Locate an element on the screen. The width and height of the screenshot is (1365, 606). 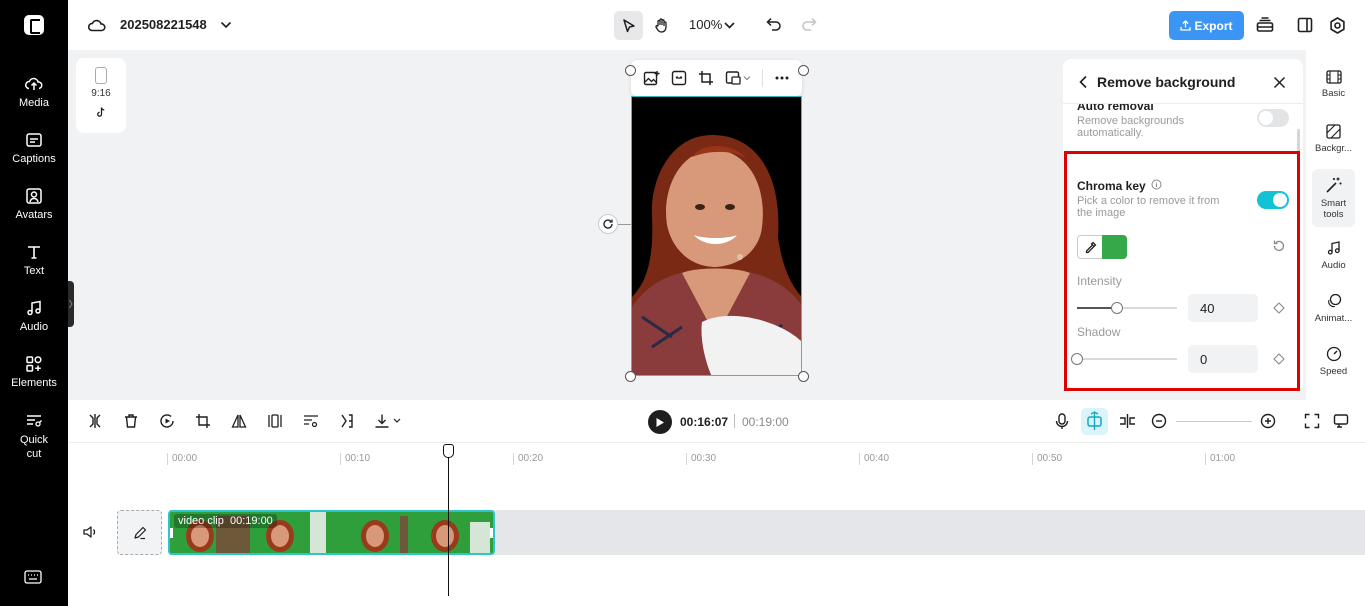
project-menu-toggle is located at coordinates (226, 25).